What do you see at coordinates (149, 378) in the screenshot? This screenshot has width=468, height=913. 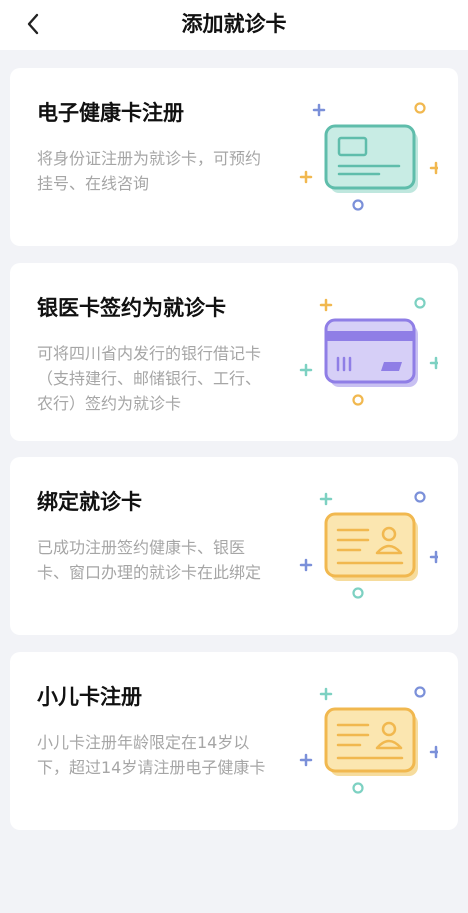 I see `card-description: 可将四川省内发行的银行借记卡（支持建行、邮储银行、工行、农行）签约为就诊卡` at bounding box center [149, 378].